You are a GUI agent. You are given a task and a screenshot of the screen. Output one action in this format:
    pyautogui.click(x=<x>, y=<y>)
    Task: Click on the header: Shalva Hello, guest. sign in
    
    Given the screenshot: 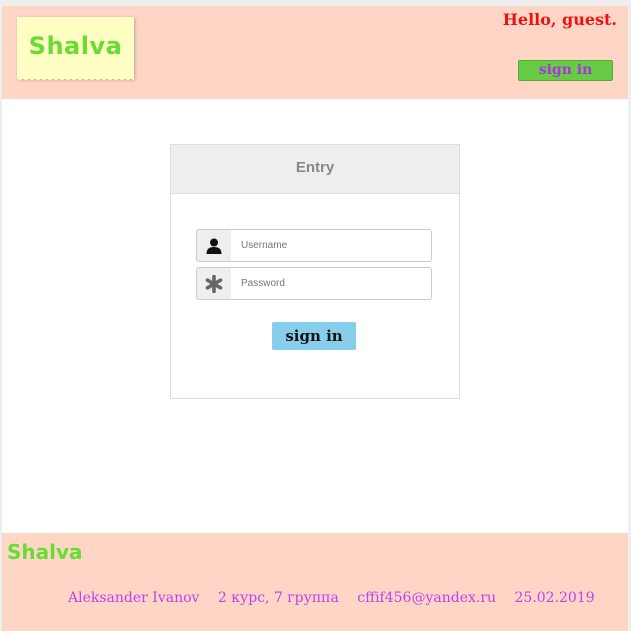 What is the action you would take?
    pyautogui.click(x=315, y=52)
    